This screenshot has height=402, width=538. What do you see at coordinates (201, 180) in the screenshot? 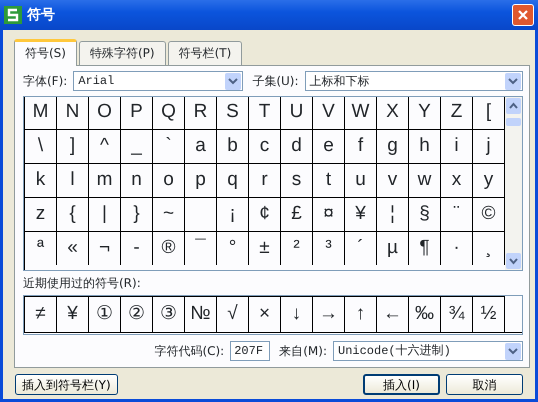
I see `symbol-cell: p` at bounding box center [201, 180].